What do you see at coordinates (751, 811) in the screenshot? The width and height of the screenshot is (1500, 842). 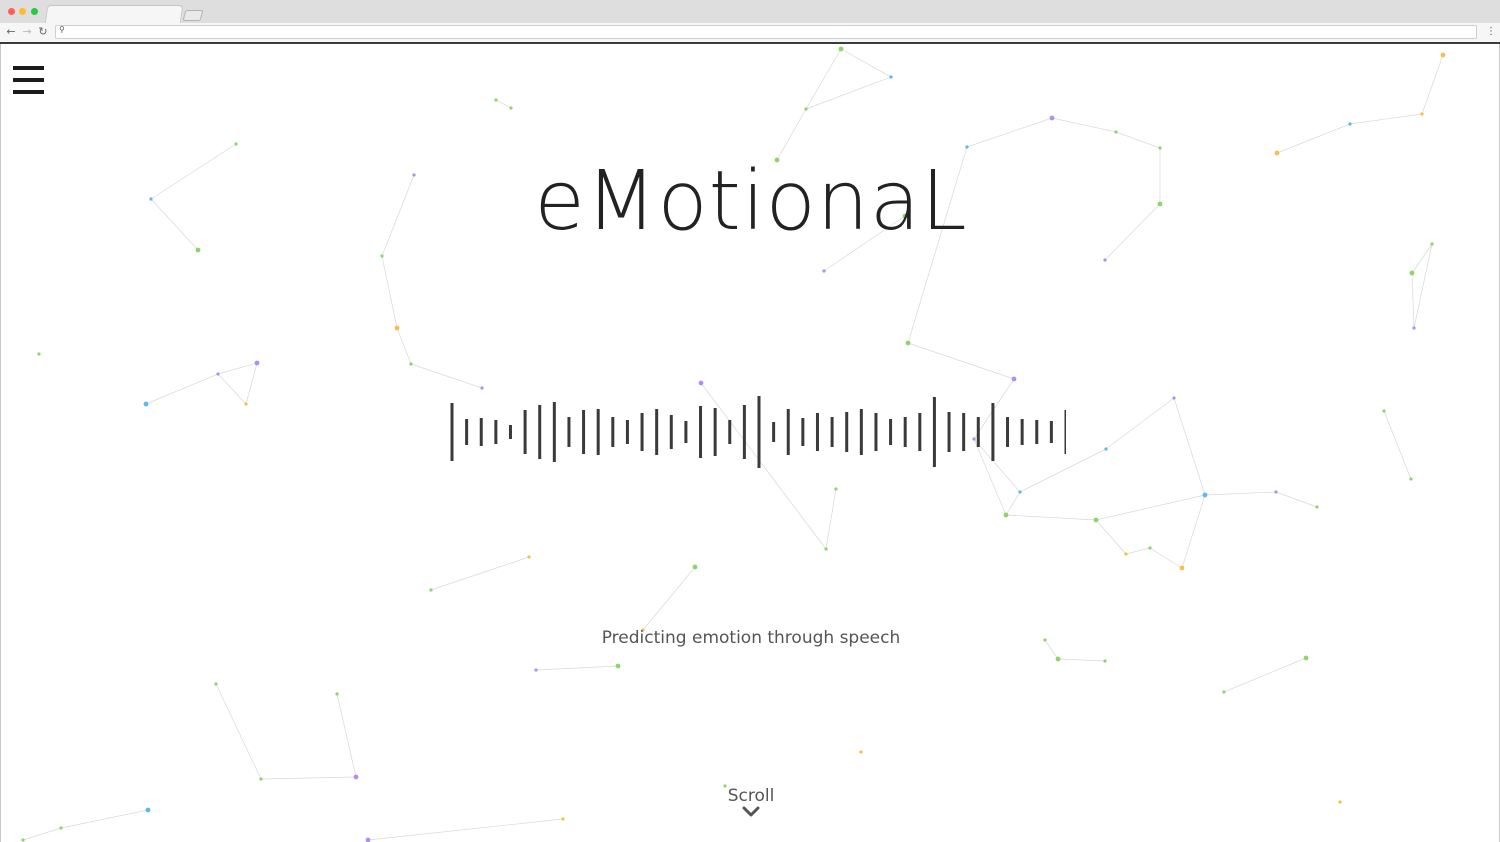 I see `chevron-down-icon` at bounding box center [751, 811].